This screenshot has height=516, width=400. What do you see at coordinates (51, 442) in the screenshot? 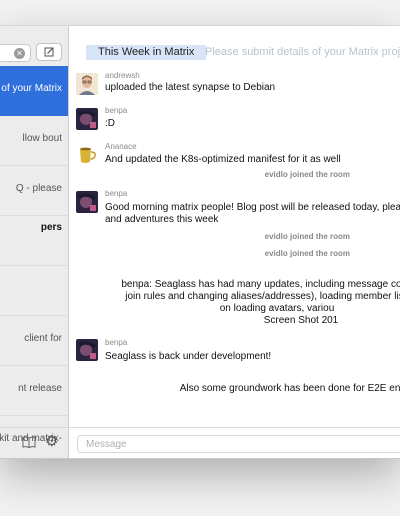
I see `gear-icon: ⚙` at bounding box center [51, 442].